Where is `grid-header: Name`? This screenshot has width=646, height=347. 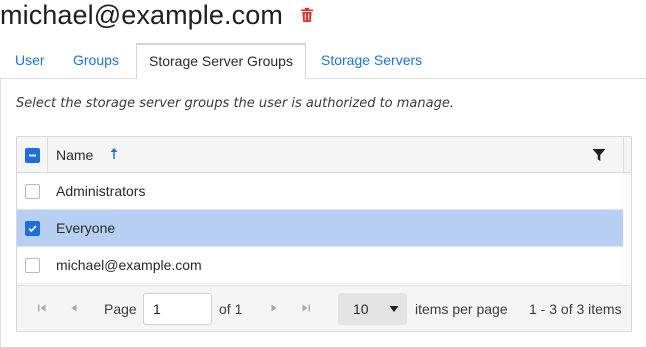
grid-header: Name is located at coordinates (324, 155).